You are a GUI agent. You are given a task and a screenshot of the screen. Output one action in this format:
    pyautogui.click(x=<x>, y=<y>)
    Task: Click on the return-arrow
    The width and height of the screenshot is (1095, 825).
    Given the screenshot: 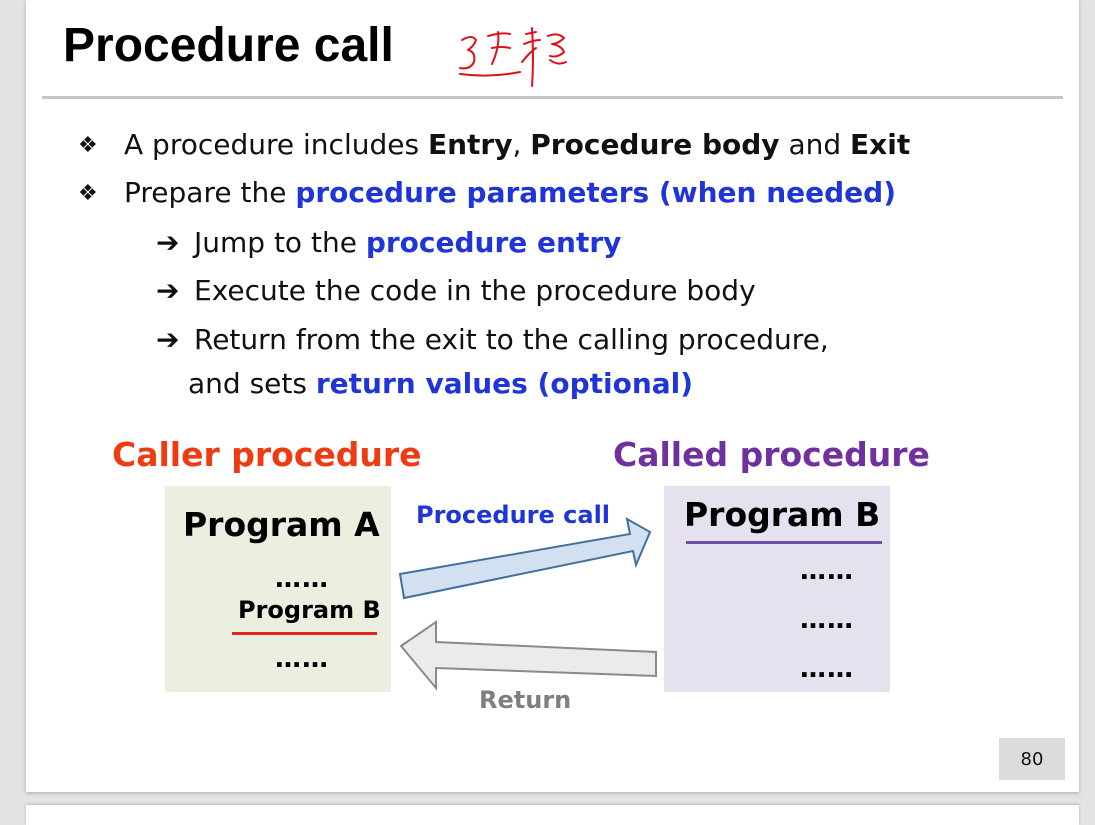 What is the action you would take?
    pyautogui.click(x=528, y=655)
    